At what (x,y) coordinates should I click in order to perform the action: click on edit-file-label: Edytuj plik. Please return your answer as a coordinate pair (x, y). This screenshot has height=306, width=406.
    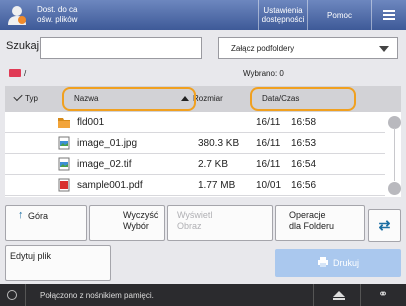
    Looking at the image, I should click on (31, 256).